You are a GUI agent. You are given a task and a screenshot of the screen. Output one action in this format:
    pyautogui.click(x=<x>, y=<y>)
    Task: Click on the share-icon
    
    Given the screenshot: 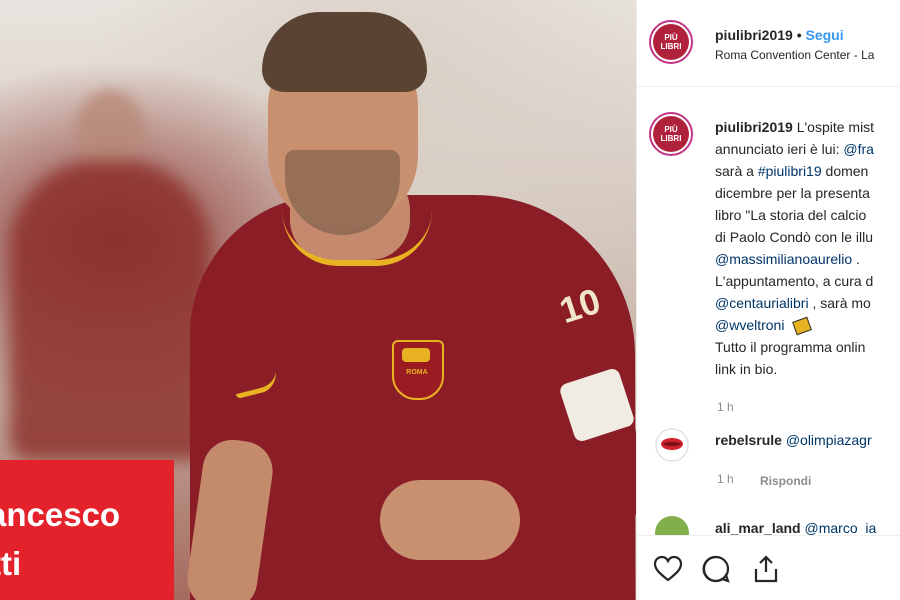 What is the action you would take?
    pyautogui.click(x=766, y=569)
    